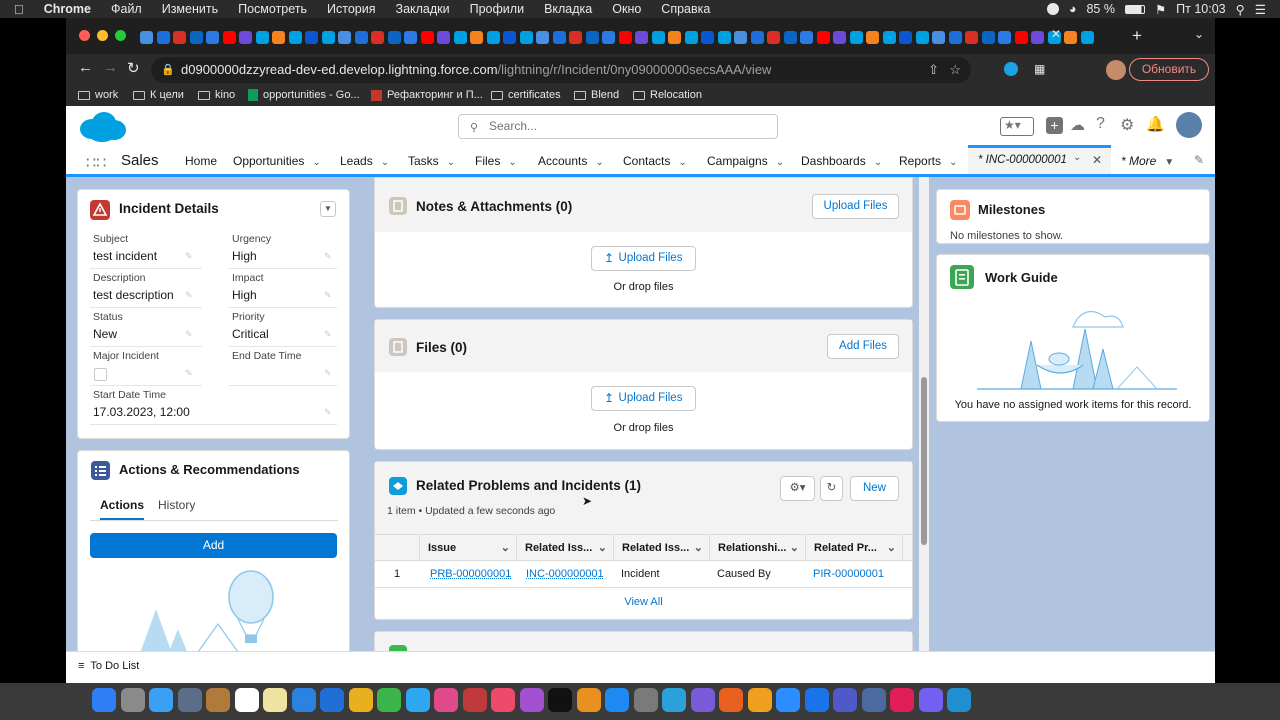  I want to click on puzzle-icon: ▦, so click(1039, 69).